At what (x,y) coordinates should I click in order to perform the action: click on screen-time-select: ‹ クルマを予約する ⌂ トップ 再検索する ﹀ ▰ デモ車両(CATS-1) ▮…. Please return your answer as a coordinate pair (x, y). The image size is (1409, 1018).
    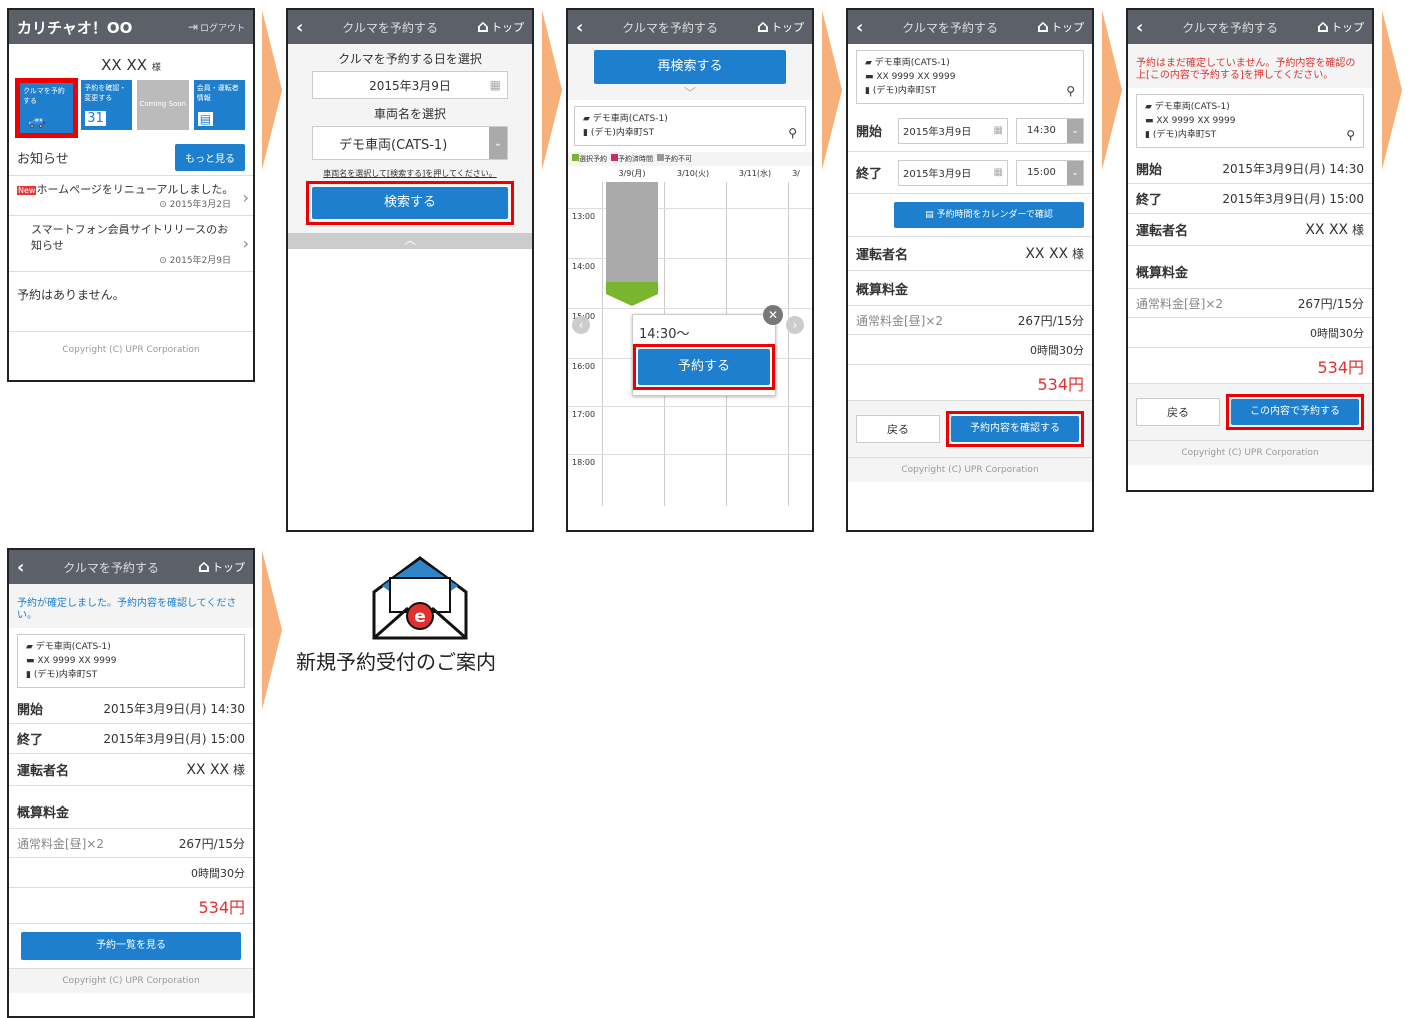
    Looking at the image, I should click on (690, 270).